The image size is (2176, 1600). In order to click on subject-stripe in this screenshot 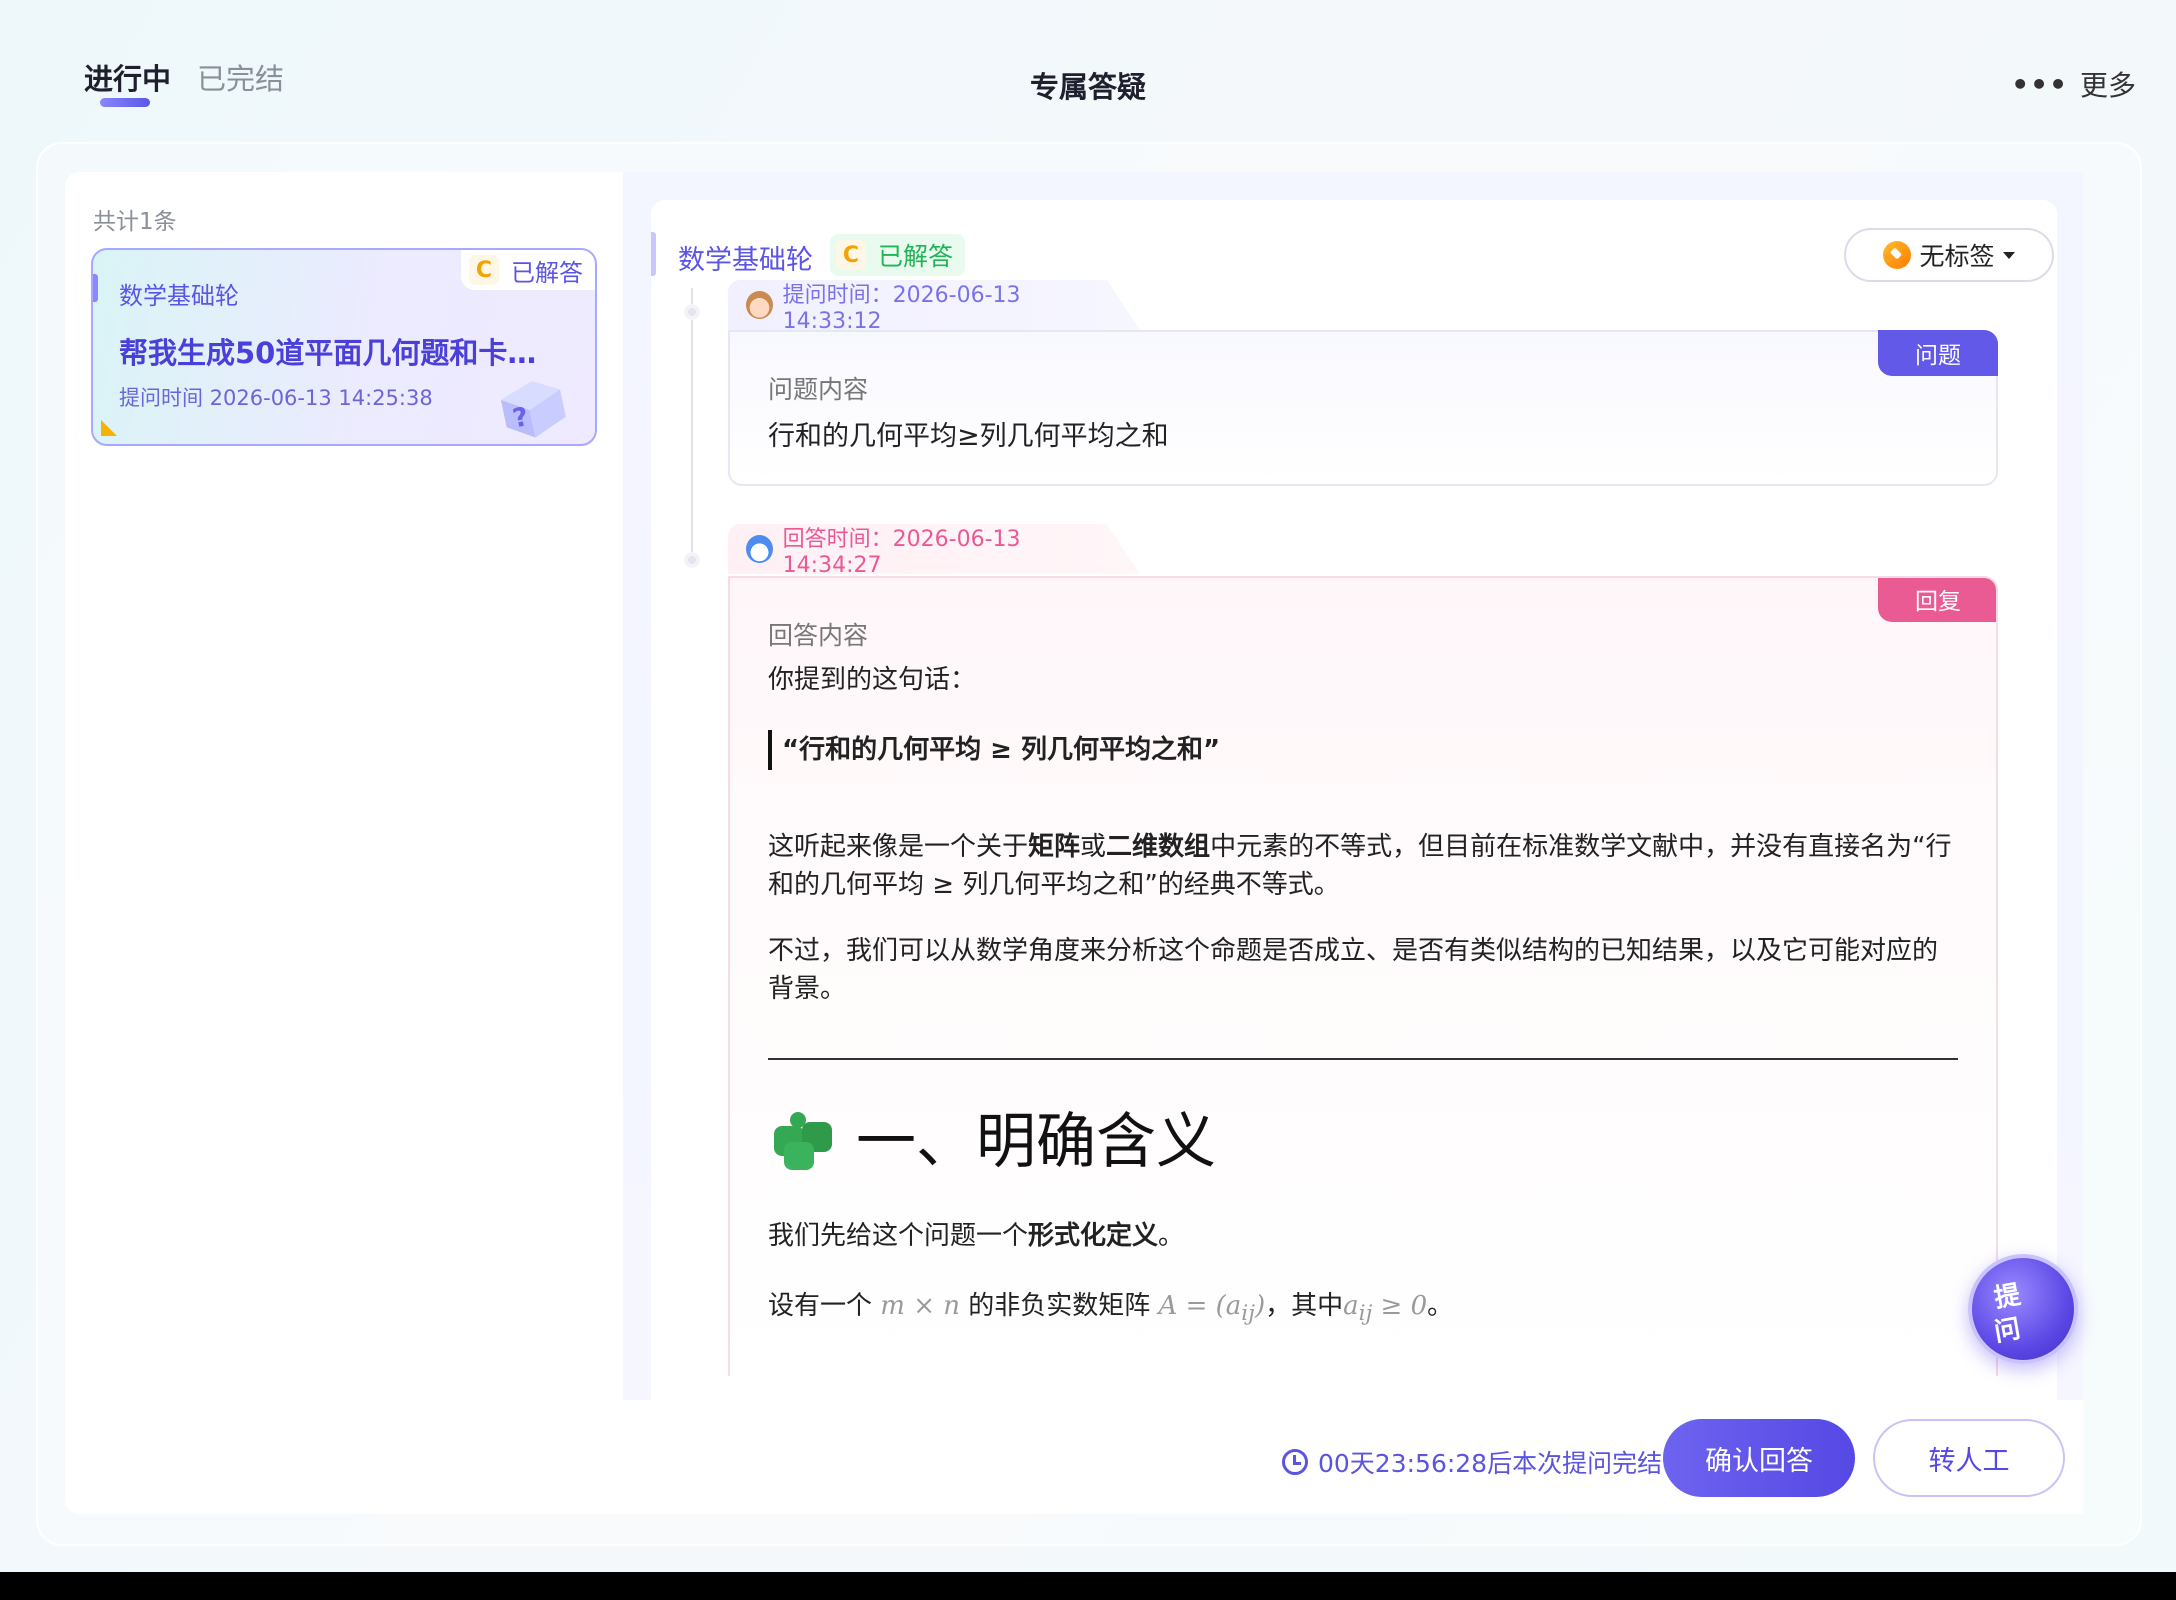, I will do `click(95, 288)`.